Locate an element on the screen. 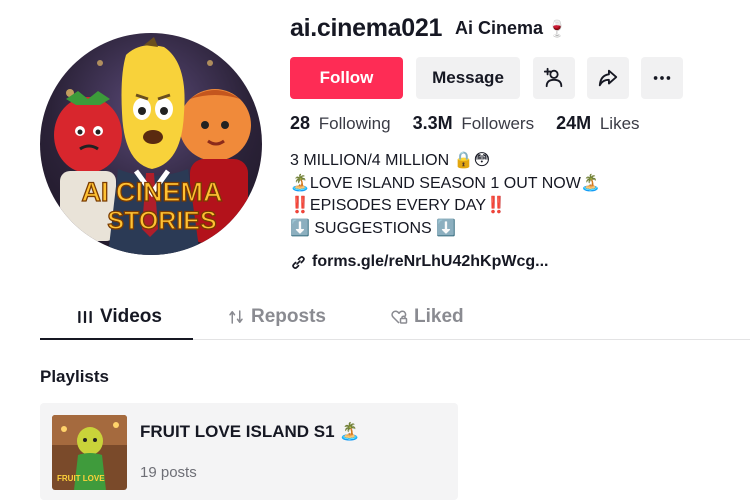  avatar-image: AI CINEMA STORIES is located at coordinates (152, 146).